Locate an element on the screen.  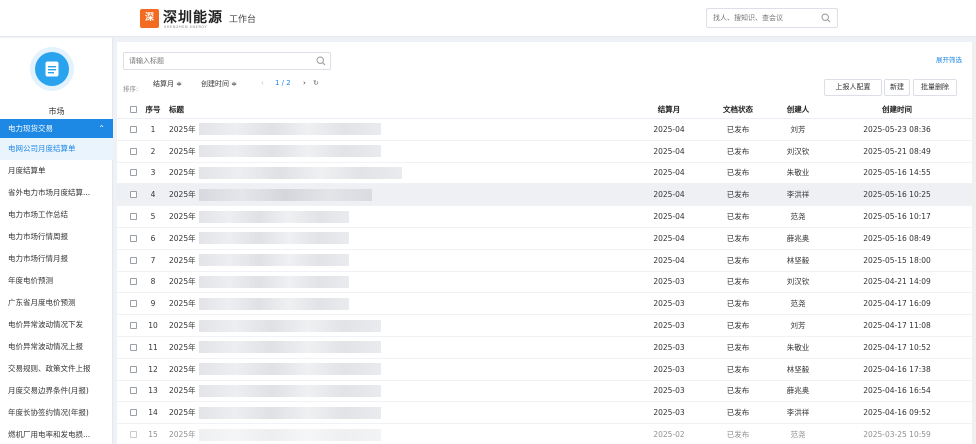
chevron-right-icon: › is located at coordinates (304, 83).